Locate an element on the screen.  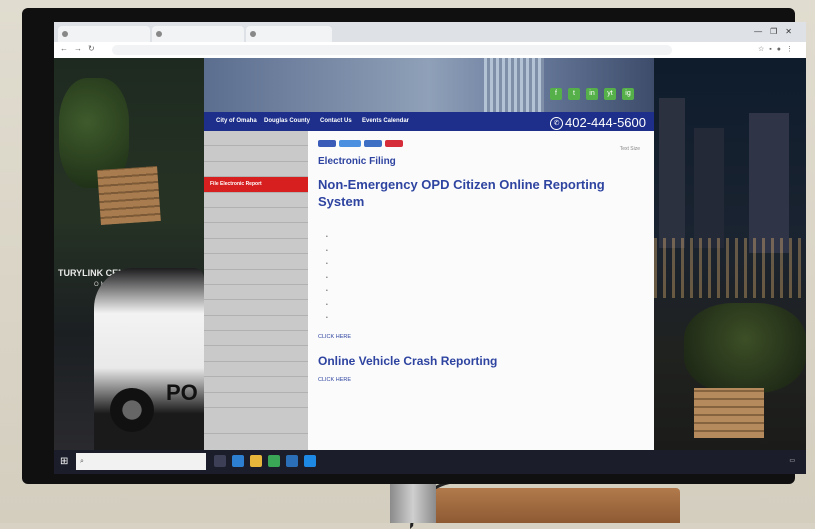
minimize-icon: — is located at coordinates (762, 31).